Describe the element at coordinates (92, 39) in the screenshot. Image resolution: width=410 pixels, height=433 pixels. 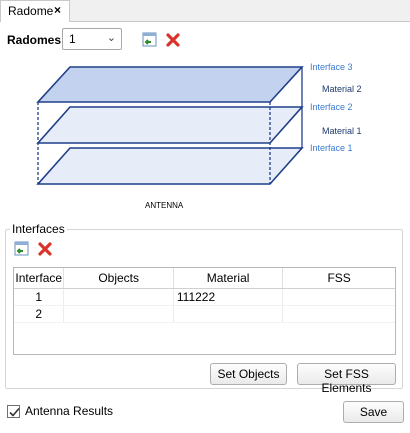
I see `radomes-select: 1 ⌄` at that location.